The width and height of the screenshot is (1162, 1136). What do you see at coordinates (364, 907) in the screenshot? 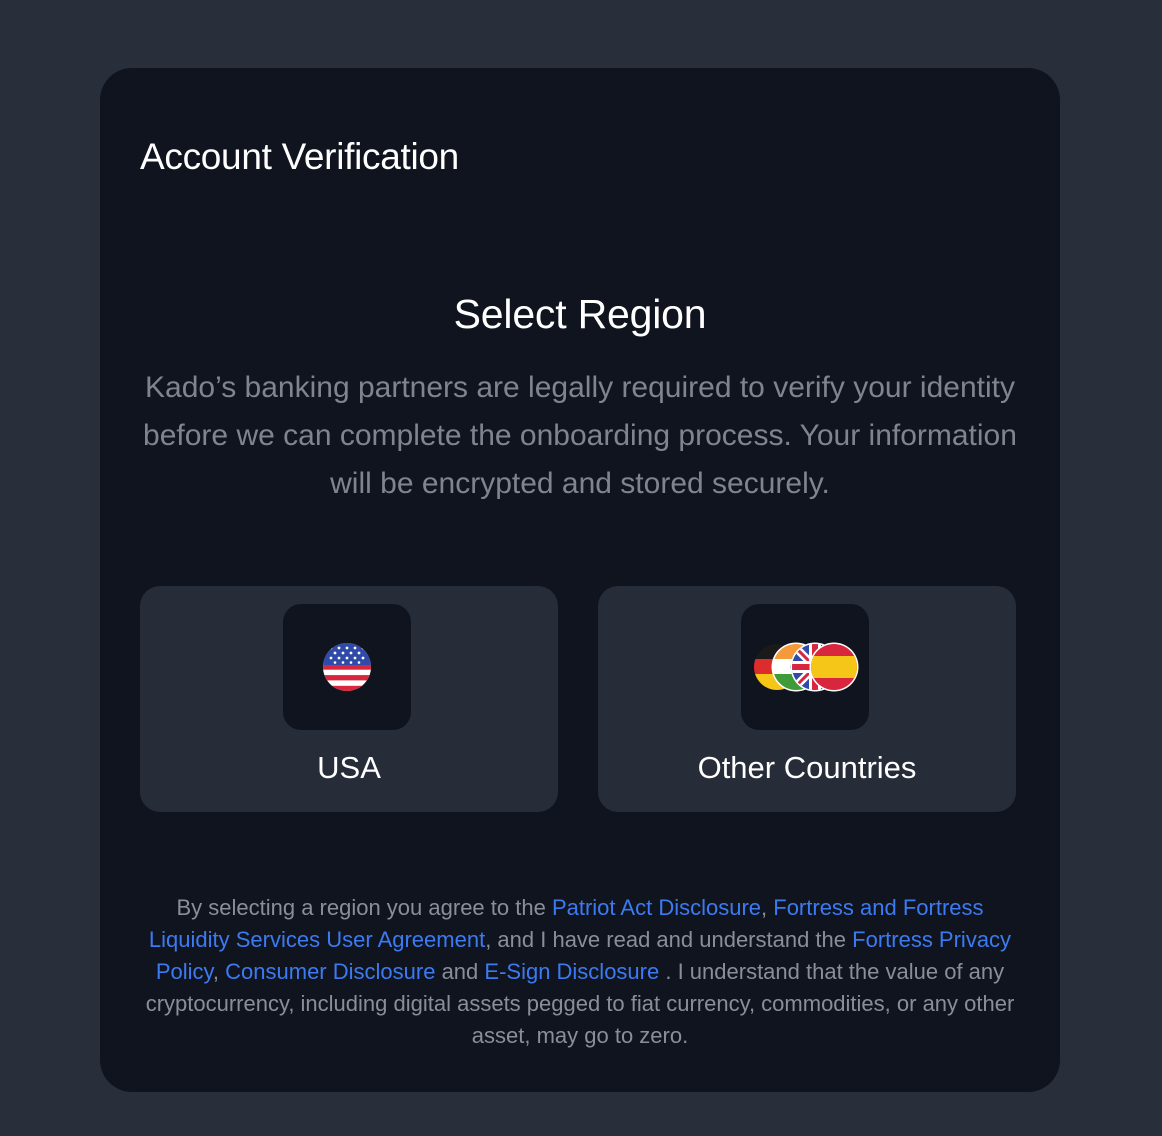
I see `disclaimer-text: By selecting a region you agree to the` at bounding box center [364, 907].